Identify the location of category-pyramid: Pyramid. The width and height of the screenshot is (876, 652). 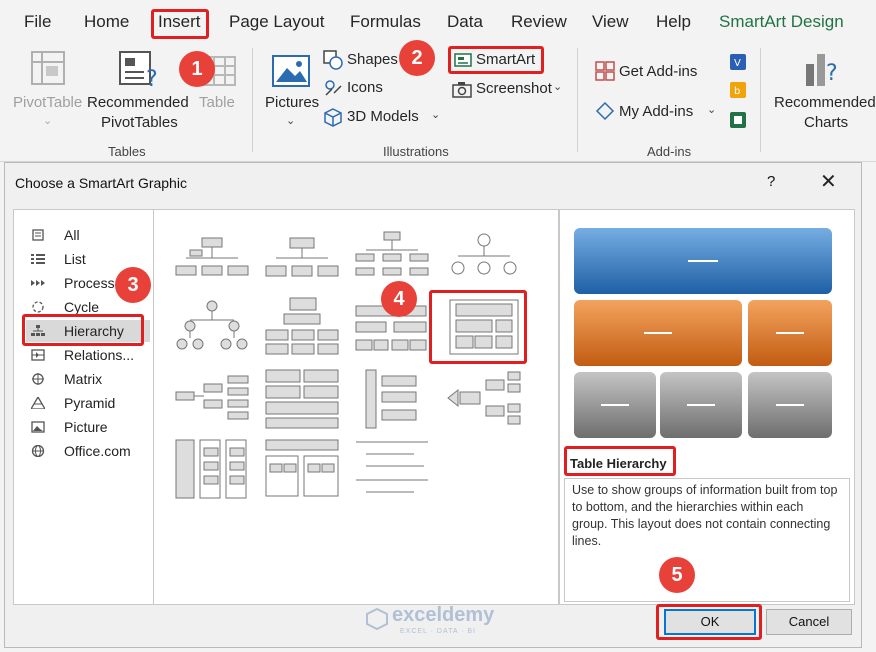
(88, 403).